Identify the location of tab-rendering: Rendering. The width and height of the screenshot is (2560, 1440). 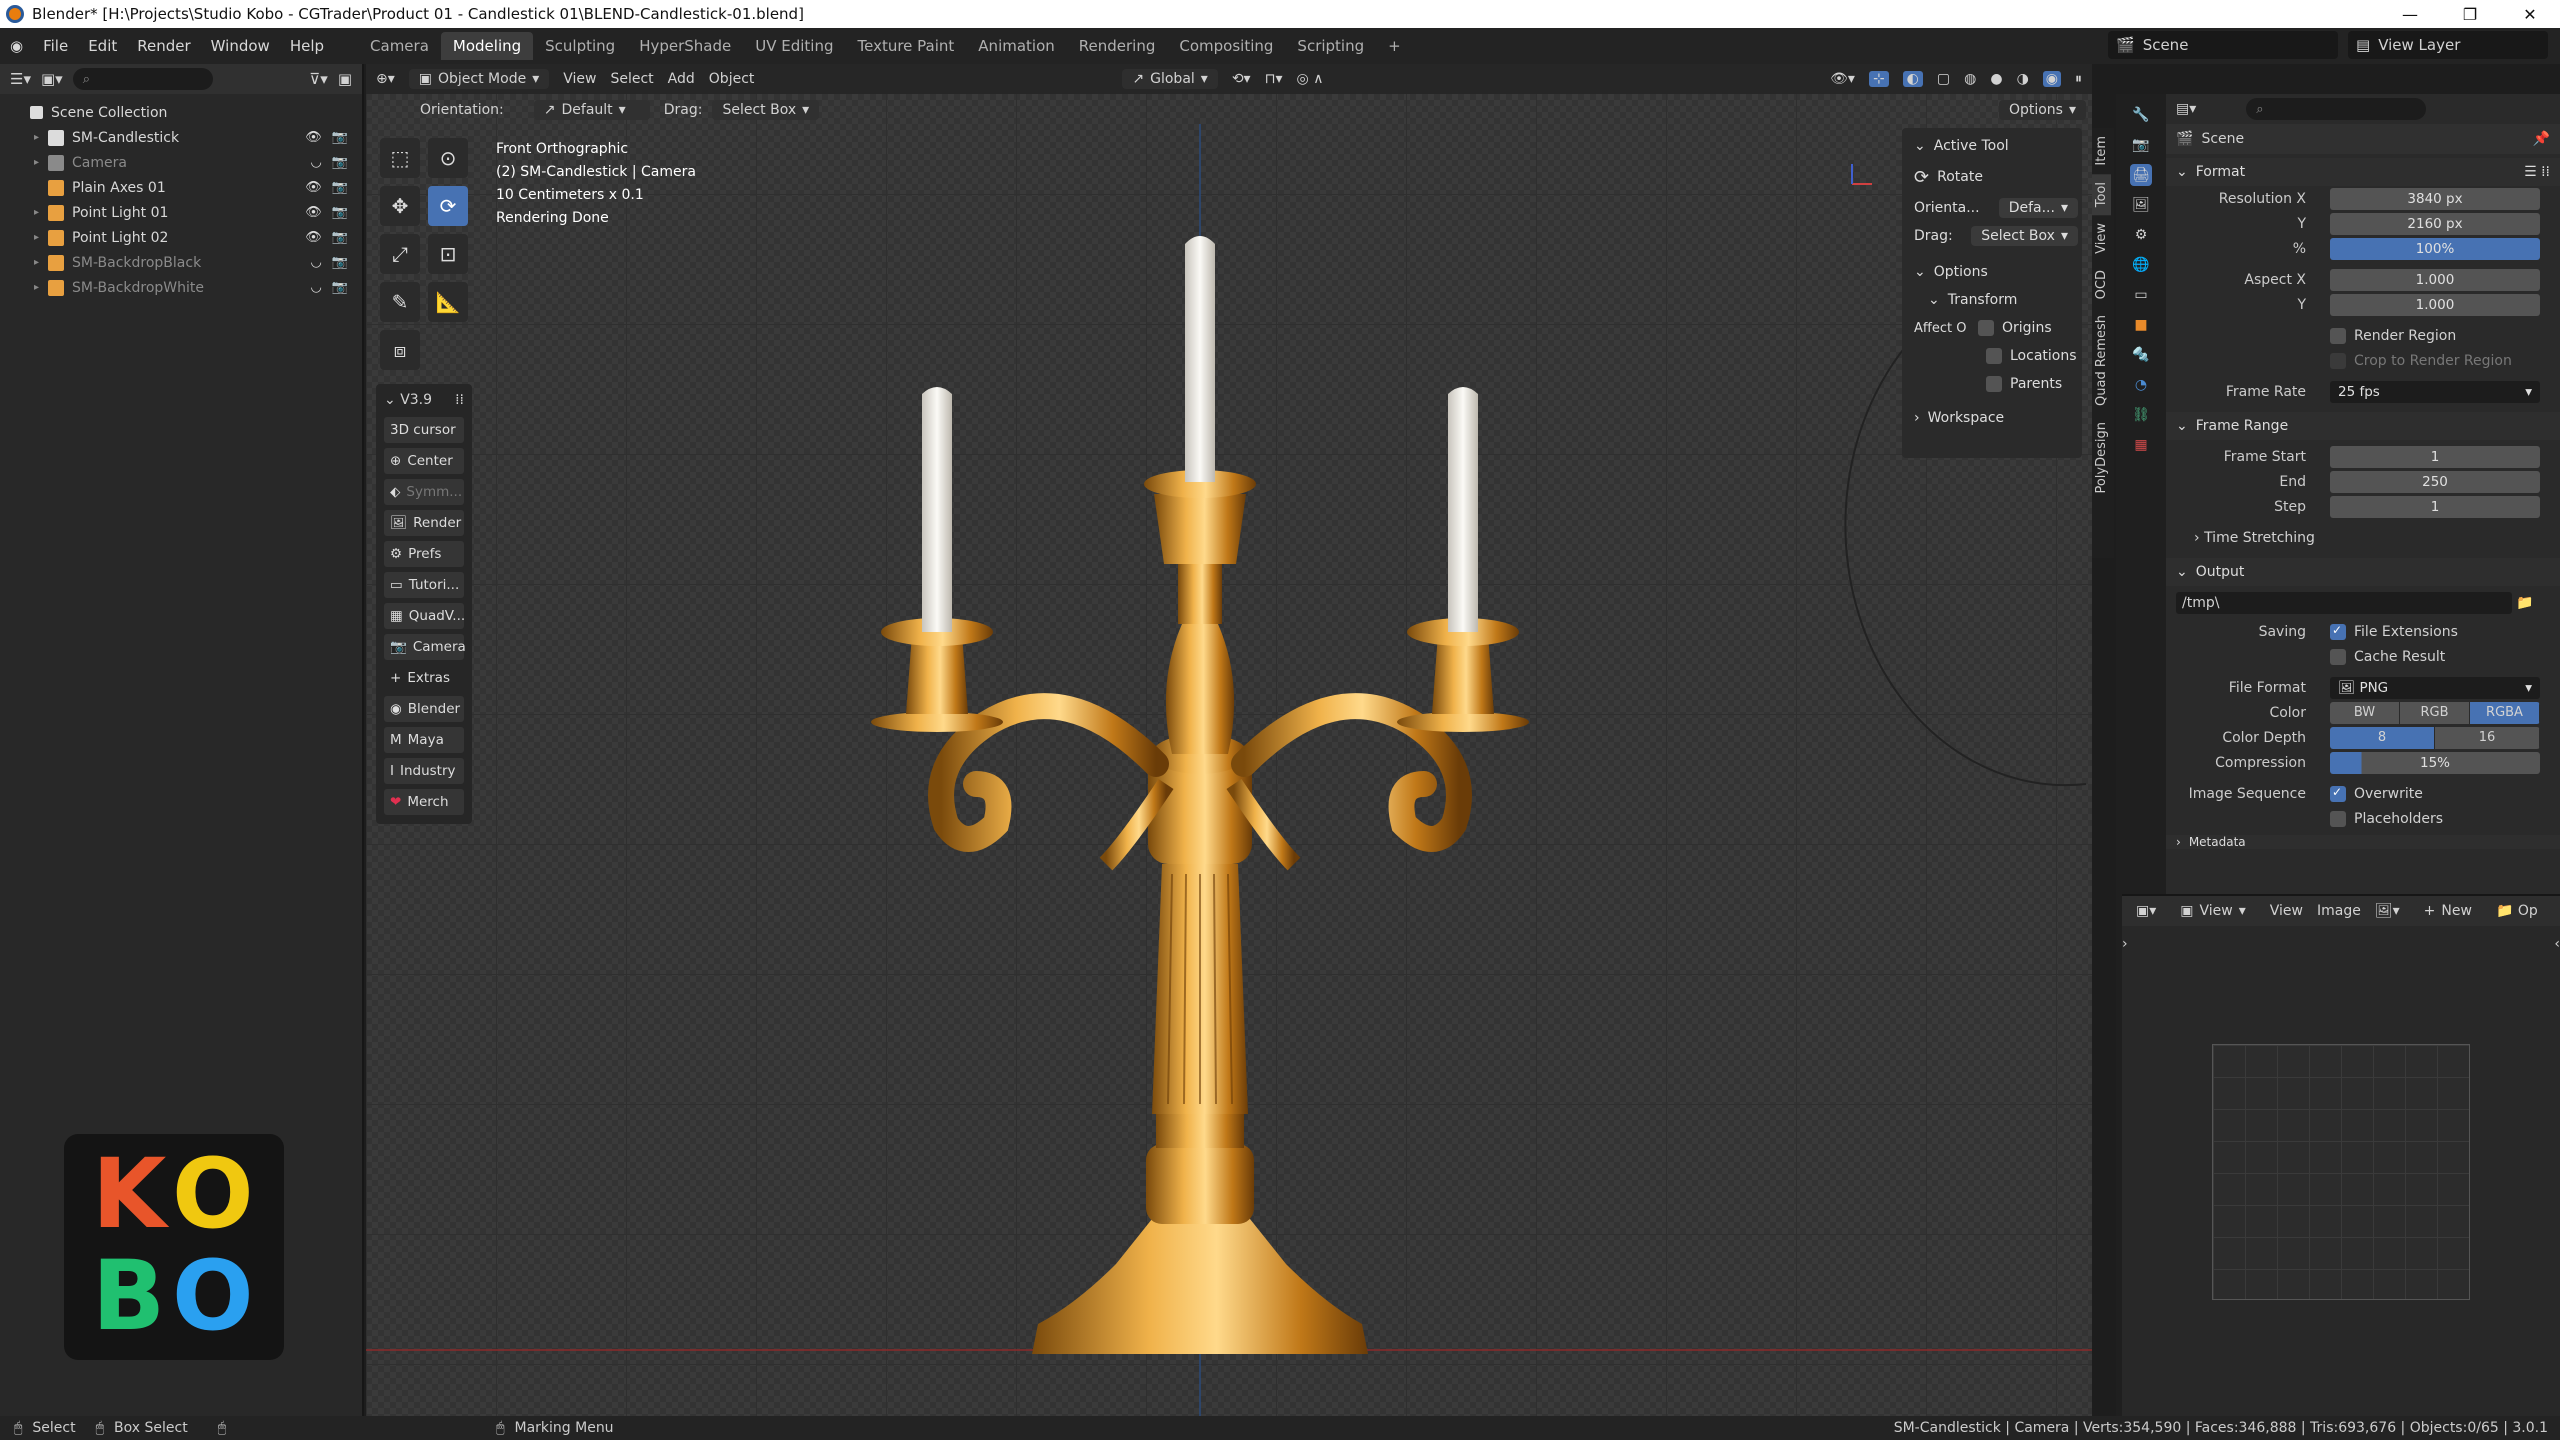
(1117, 46).